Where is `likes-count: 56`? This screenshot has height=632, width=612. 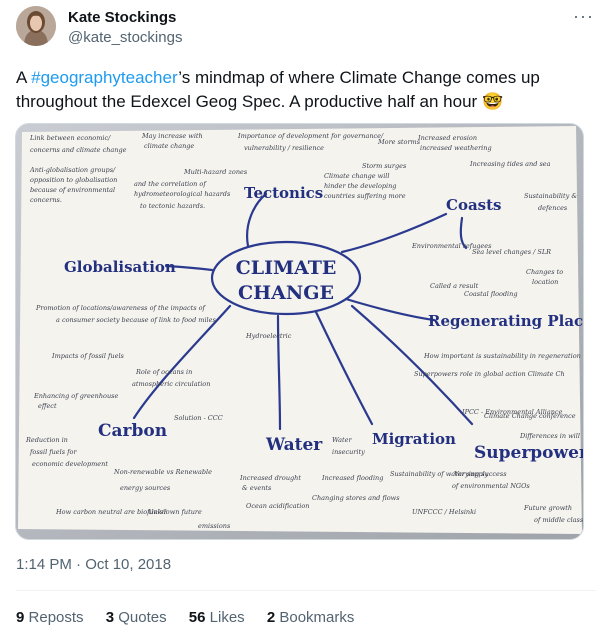 likes-count: 56 is located at coordinates (197, 617).